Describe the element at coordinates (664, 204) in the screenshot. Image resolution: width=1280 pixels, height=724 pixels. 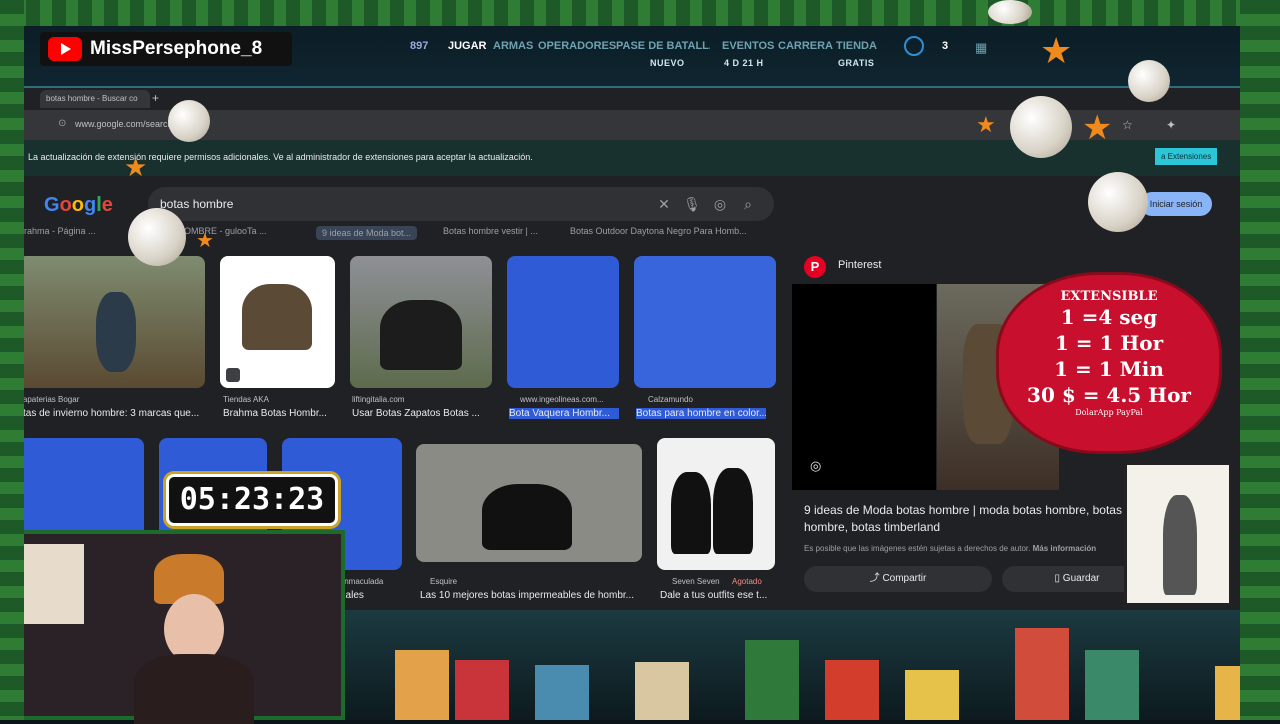
I see `clear-icon: ✕` at that location.